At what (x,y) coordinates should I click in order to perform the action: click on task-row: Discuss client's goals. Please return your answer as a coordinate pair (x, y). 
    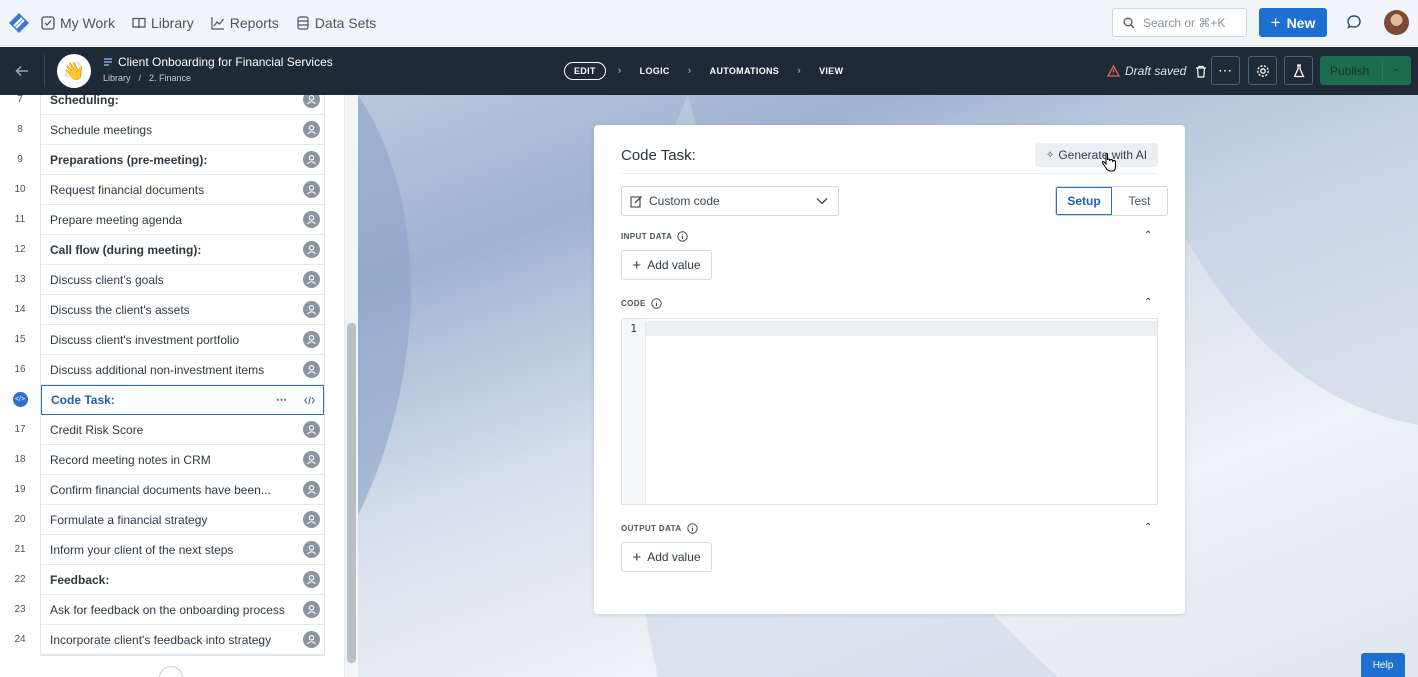
    Looking at the image, I should click on (182, 280).